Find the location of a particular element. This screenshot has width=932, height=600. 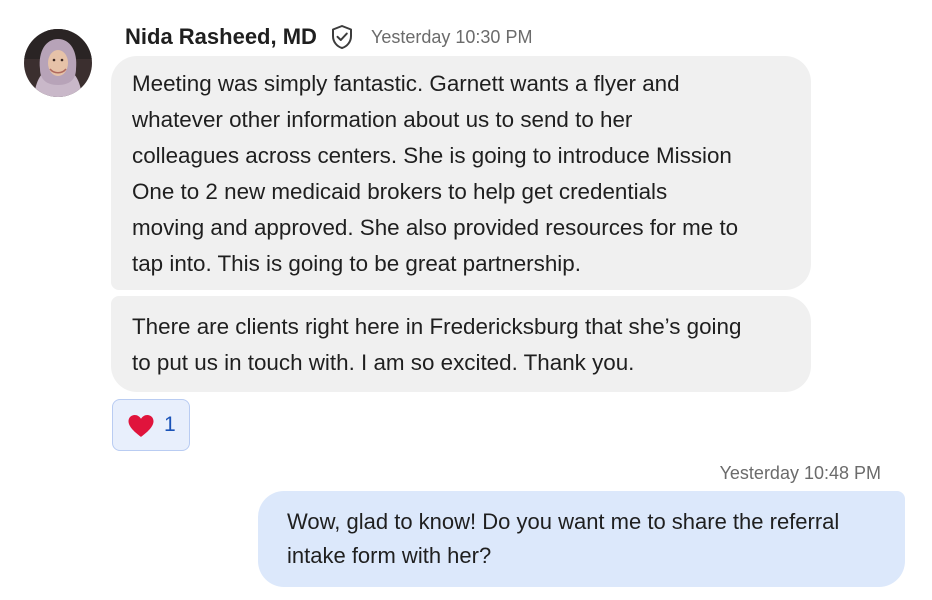

heart-reaction-chip: 1 is located at coordinates (151, 425).